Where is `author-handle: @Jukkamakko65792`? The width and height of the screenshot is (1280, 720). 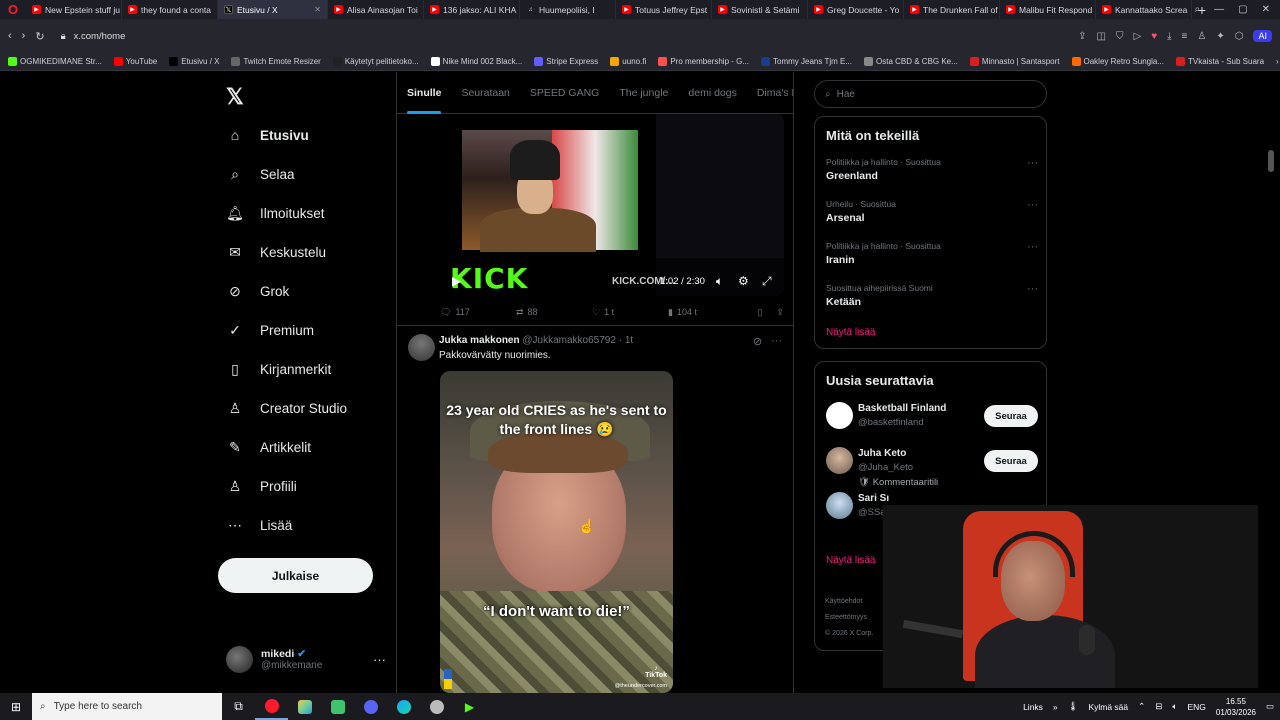 author-handle: @Jukkamakko65792 is located at coordinates (569, 340).